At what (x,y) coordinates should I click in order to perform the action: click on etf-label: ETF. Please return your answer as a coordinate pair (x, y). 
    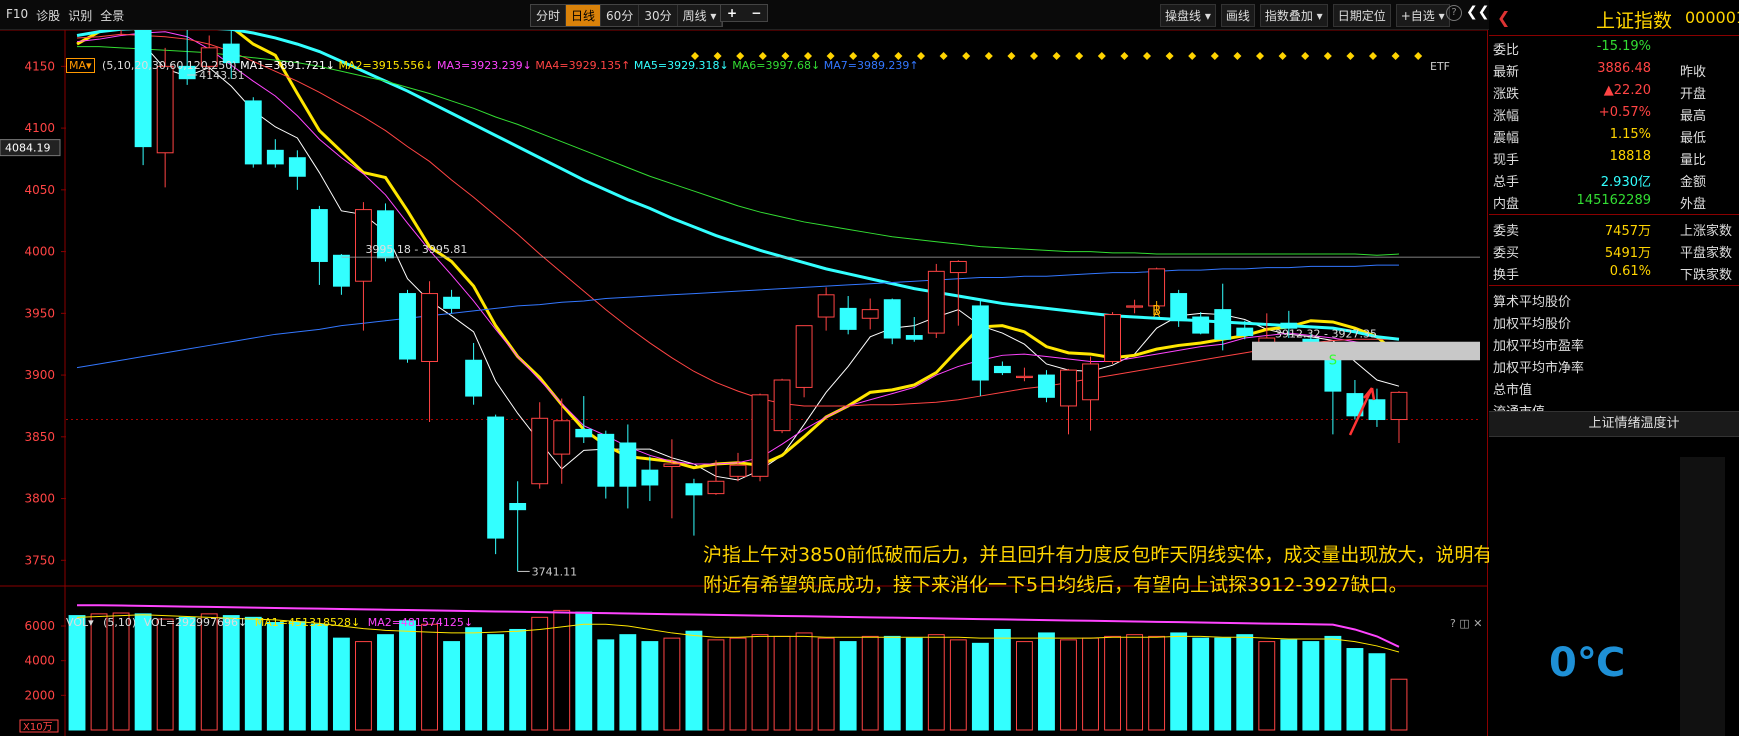
    Looking at the image, I should click on (1440, 66).